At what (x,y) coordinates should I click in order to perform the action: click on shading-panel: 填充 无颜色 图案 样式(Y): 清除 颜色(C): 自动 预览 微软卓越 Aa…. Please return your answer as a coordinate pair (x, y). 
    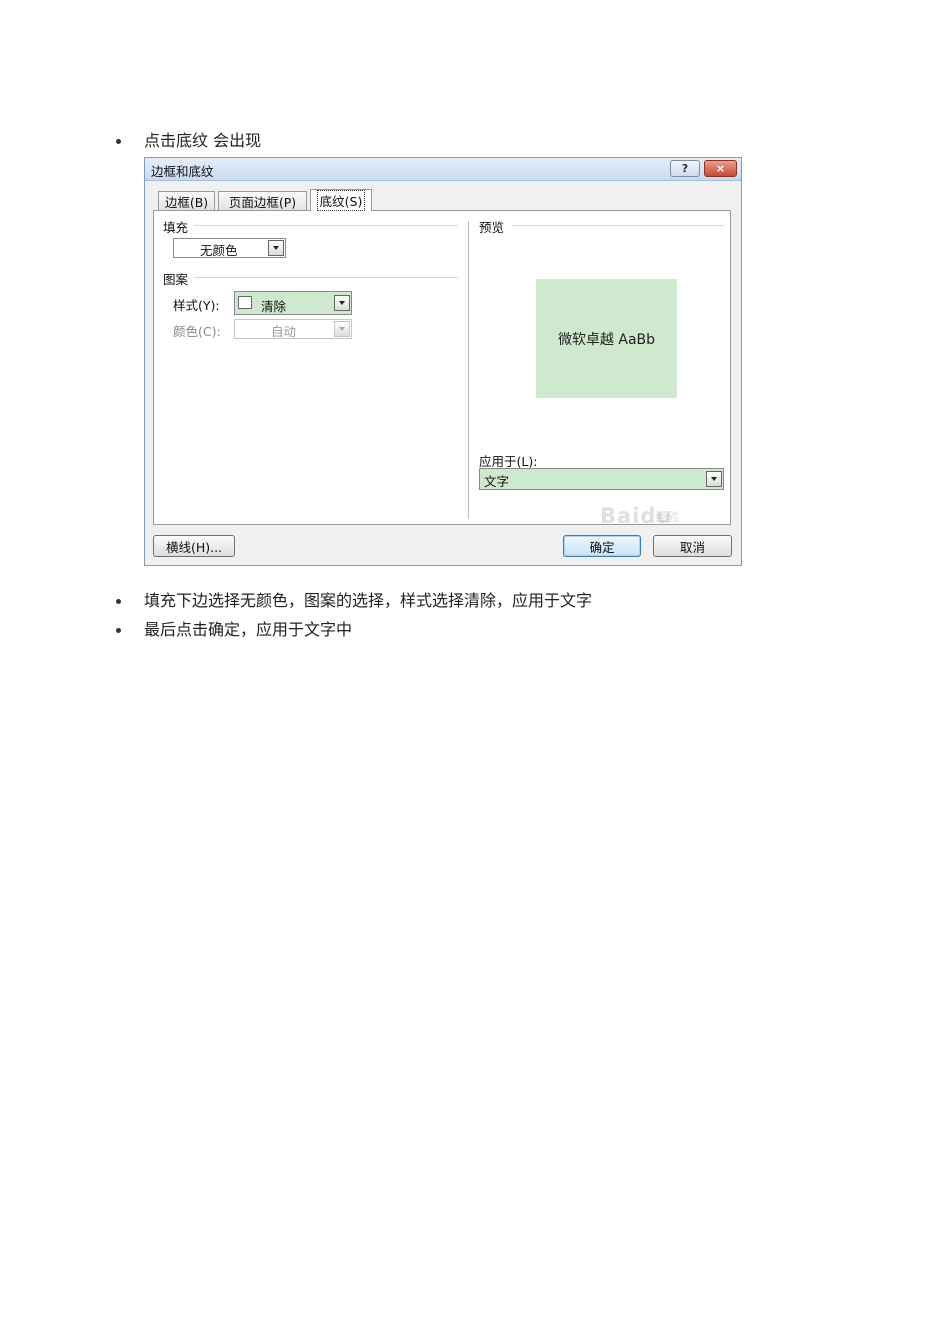
    Looking at the image, I should click on (442, 367).